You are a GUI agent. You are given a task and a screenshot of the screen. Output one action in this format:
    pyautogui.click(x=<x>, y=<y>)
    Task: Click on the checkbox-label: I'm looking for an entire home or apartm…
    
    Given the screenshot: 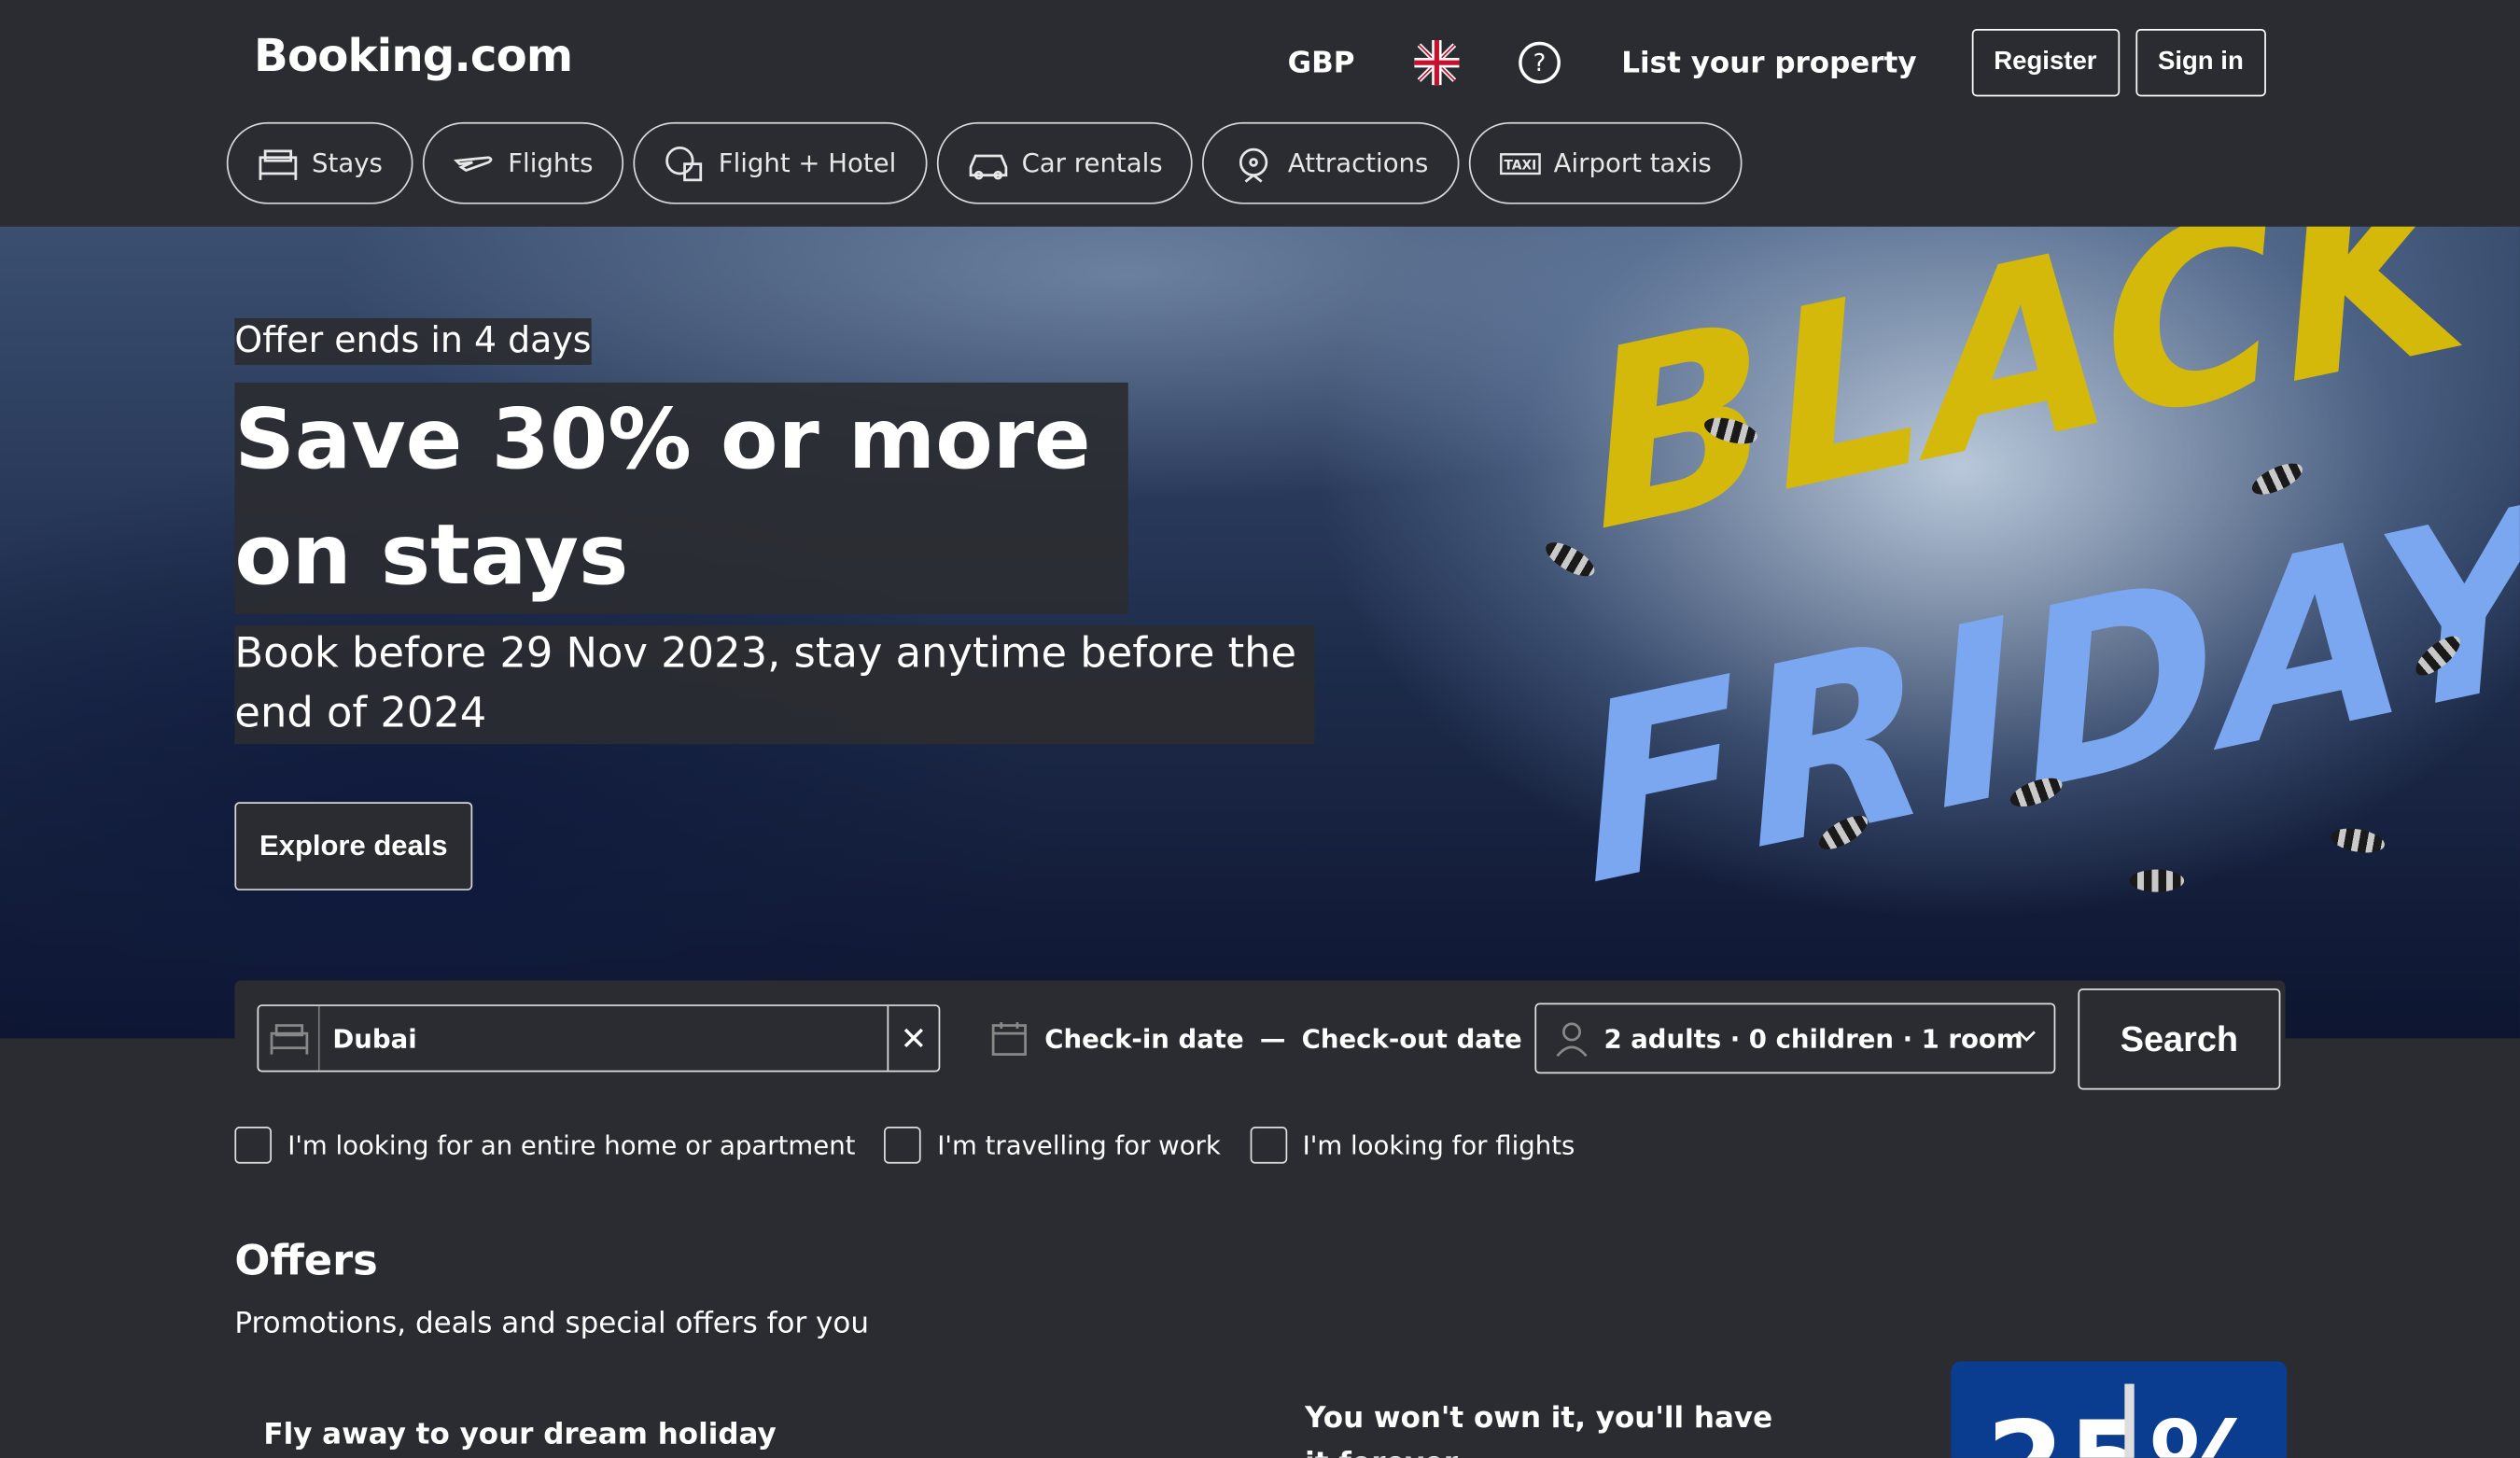 What is the action you would take?
    pyautogui.click(x=571, y=1145)
    